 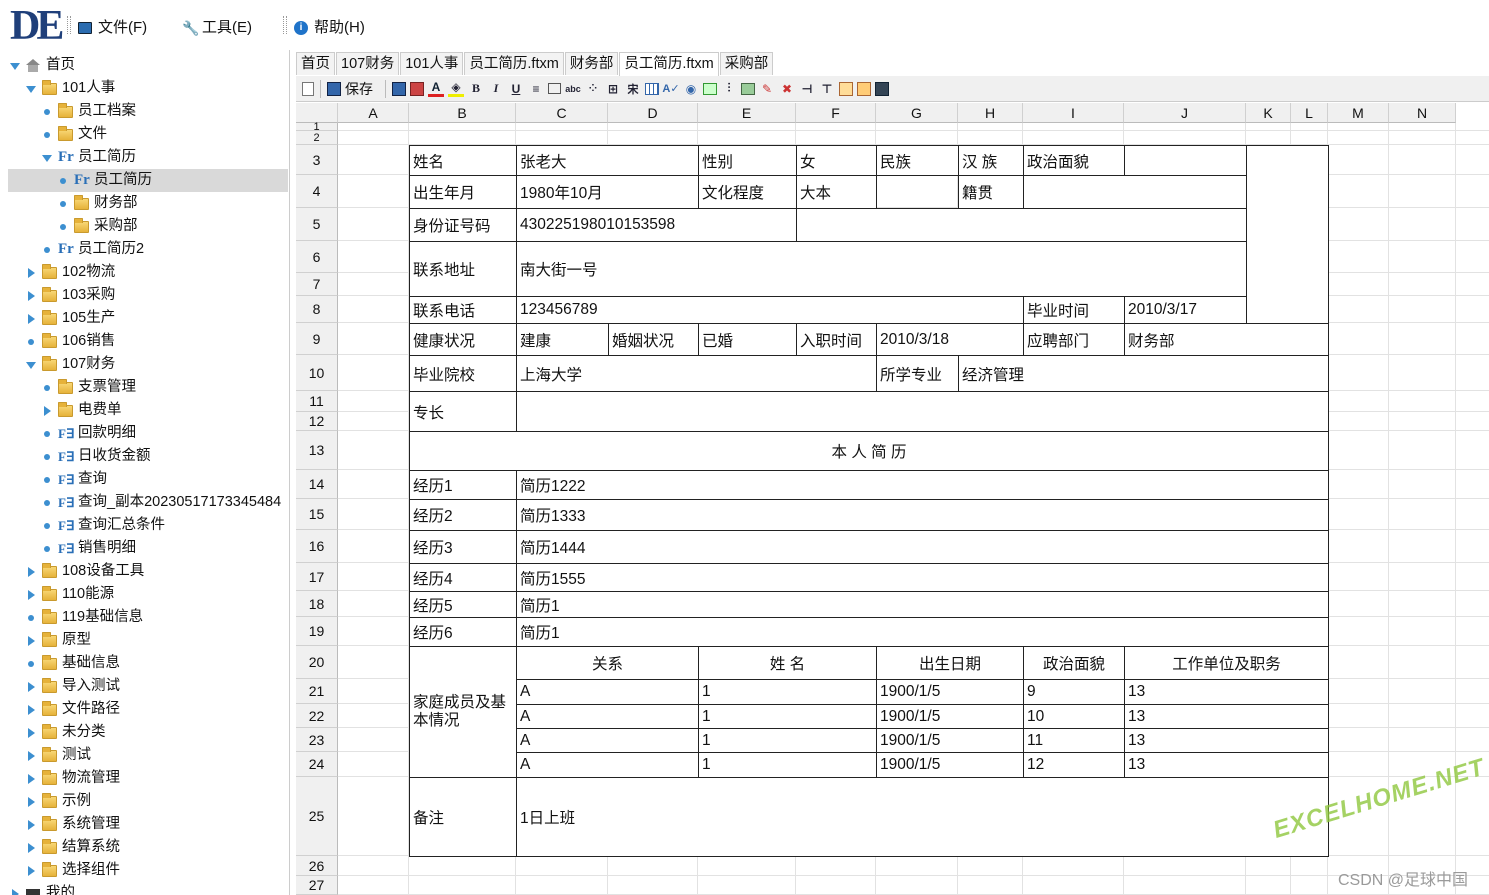 What do you see at coordinates (633, 89) in the screenshot?
I see `font-icon: 宋` at bounding box center [633, 89].